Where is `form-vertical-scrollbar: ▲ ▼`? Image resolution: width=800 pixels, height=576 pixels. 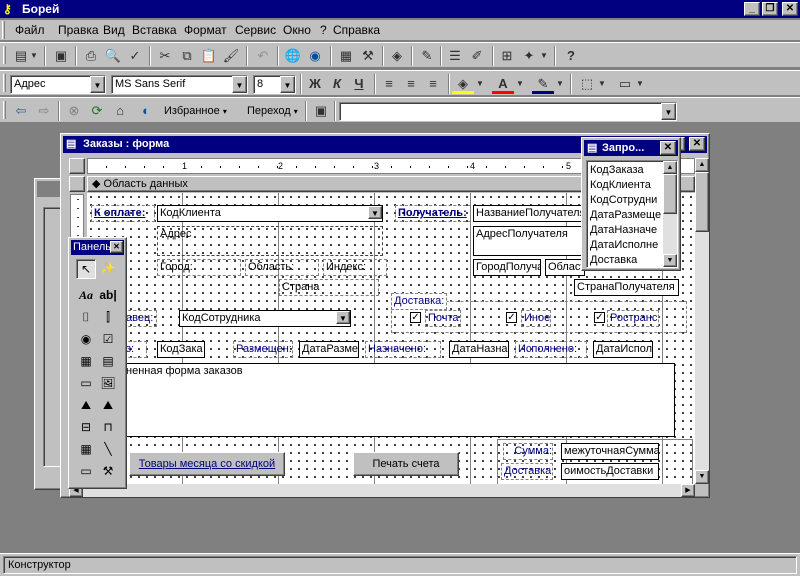 form-vertical-scrollbar: ▲ ▼ is located at coordinates (702, 321).